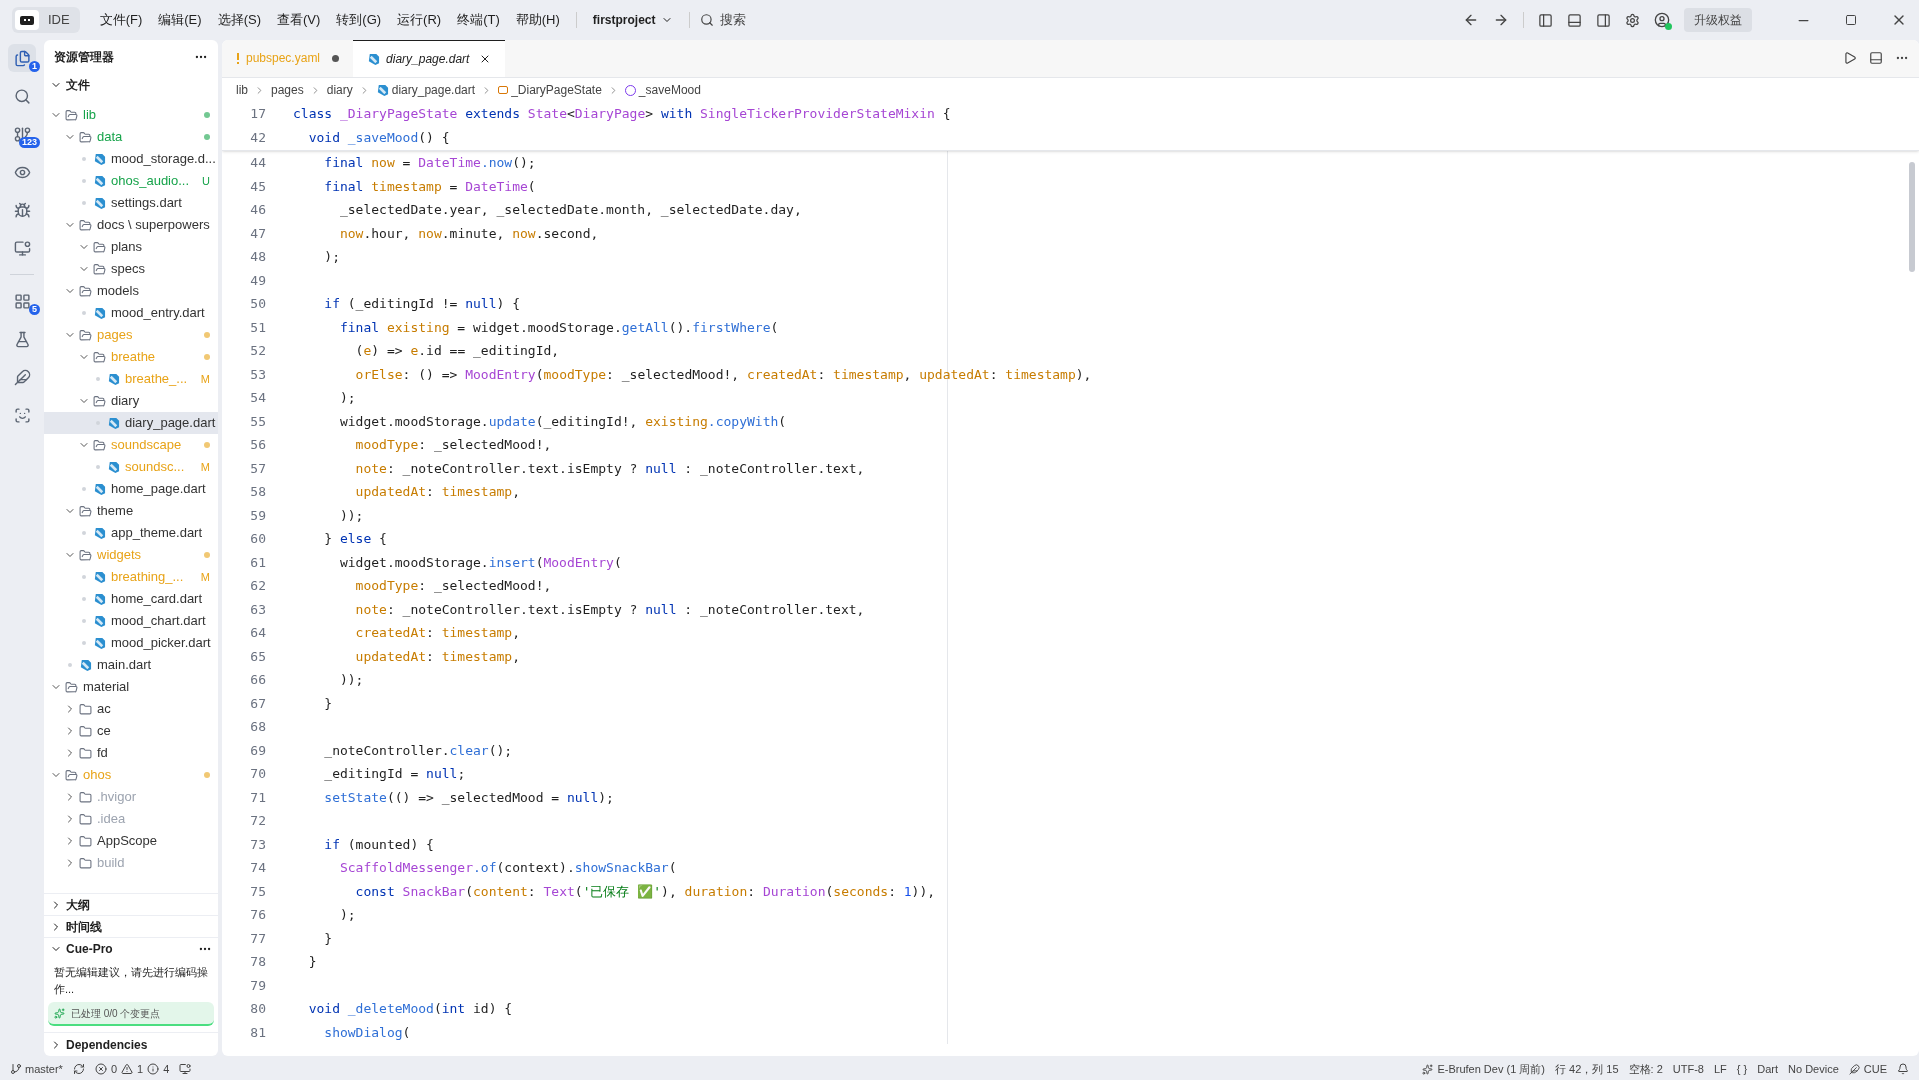 The image size is (1919, 1080). What do you see at coordinates (131, 1044) in the screenshot?
I see `panel-header: Dependencies` at bounding box center [131, 1044].